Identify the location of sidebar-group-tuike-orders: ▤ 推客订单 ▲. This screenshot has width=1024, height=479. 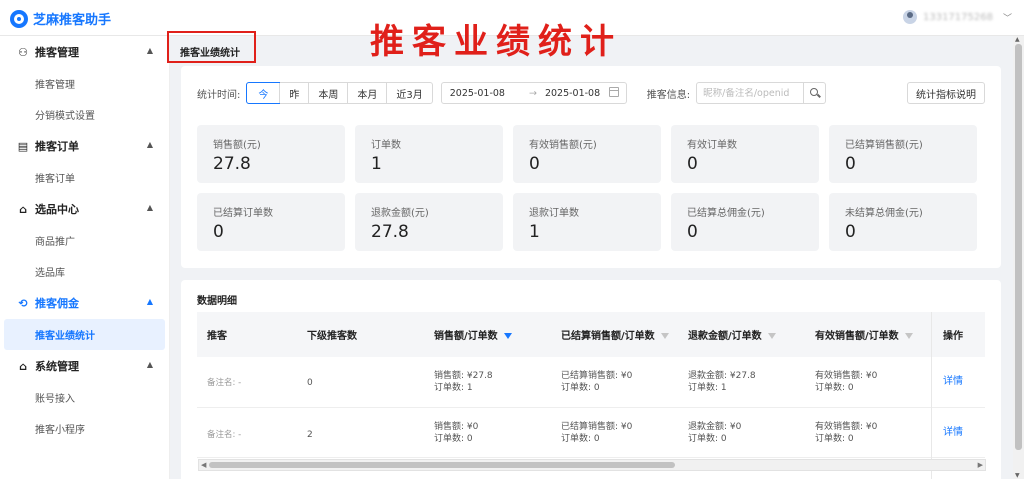
(84, 146).